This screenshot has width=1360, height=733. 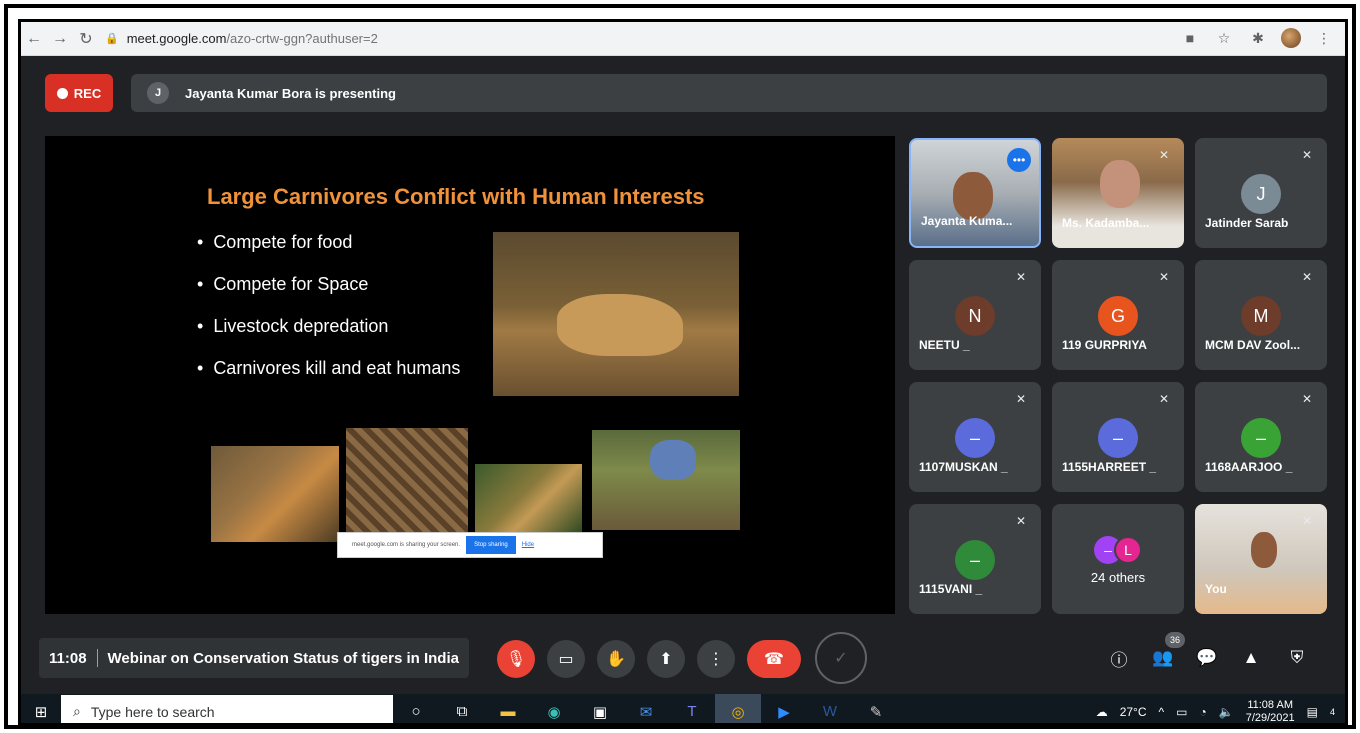 I want to click on battery-icon: ▭, so click(x=1181, y=712).